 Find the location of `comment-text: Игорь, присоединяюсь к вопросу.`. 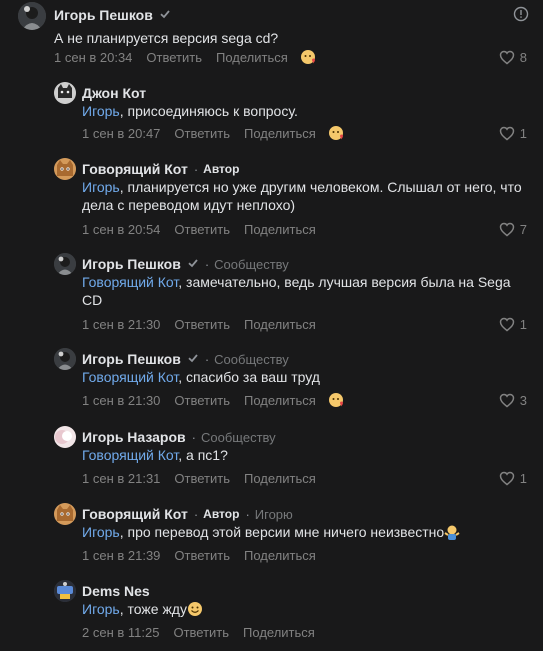

comment-text: Игорь, присоединяюсь к вопросу. is located at coordinates (190, 111).